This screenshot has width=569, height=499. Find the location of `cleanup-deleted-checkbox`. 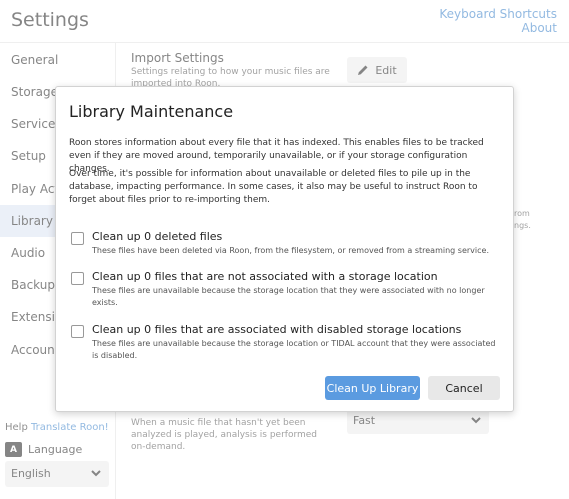

cleanup-deleted-checkbox is located at coordinates (77, 238).